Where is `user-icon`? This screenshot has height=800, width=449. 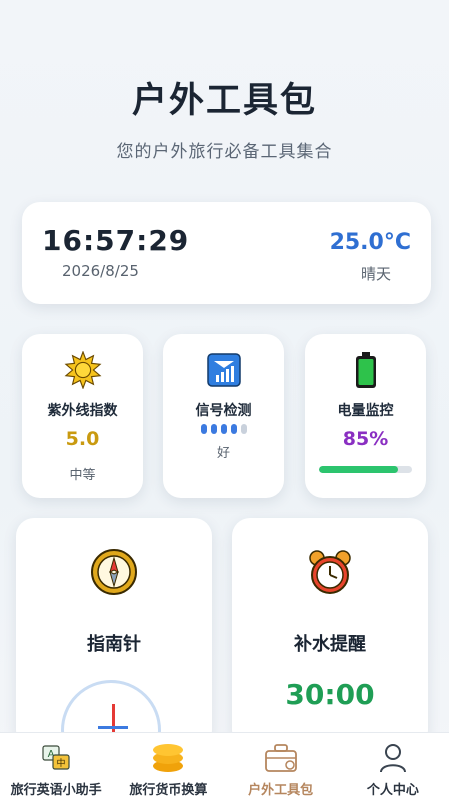 user-icon is located at coordinates (393, 758).